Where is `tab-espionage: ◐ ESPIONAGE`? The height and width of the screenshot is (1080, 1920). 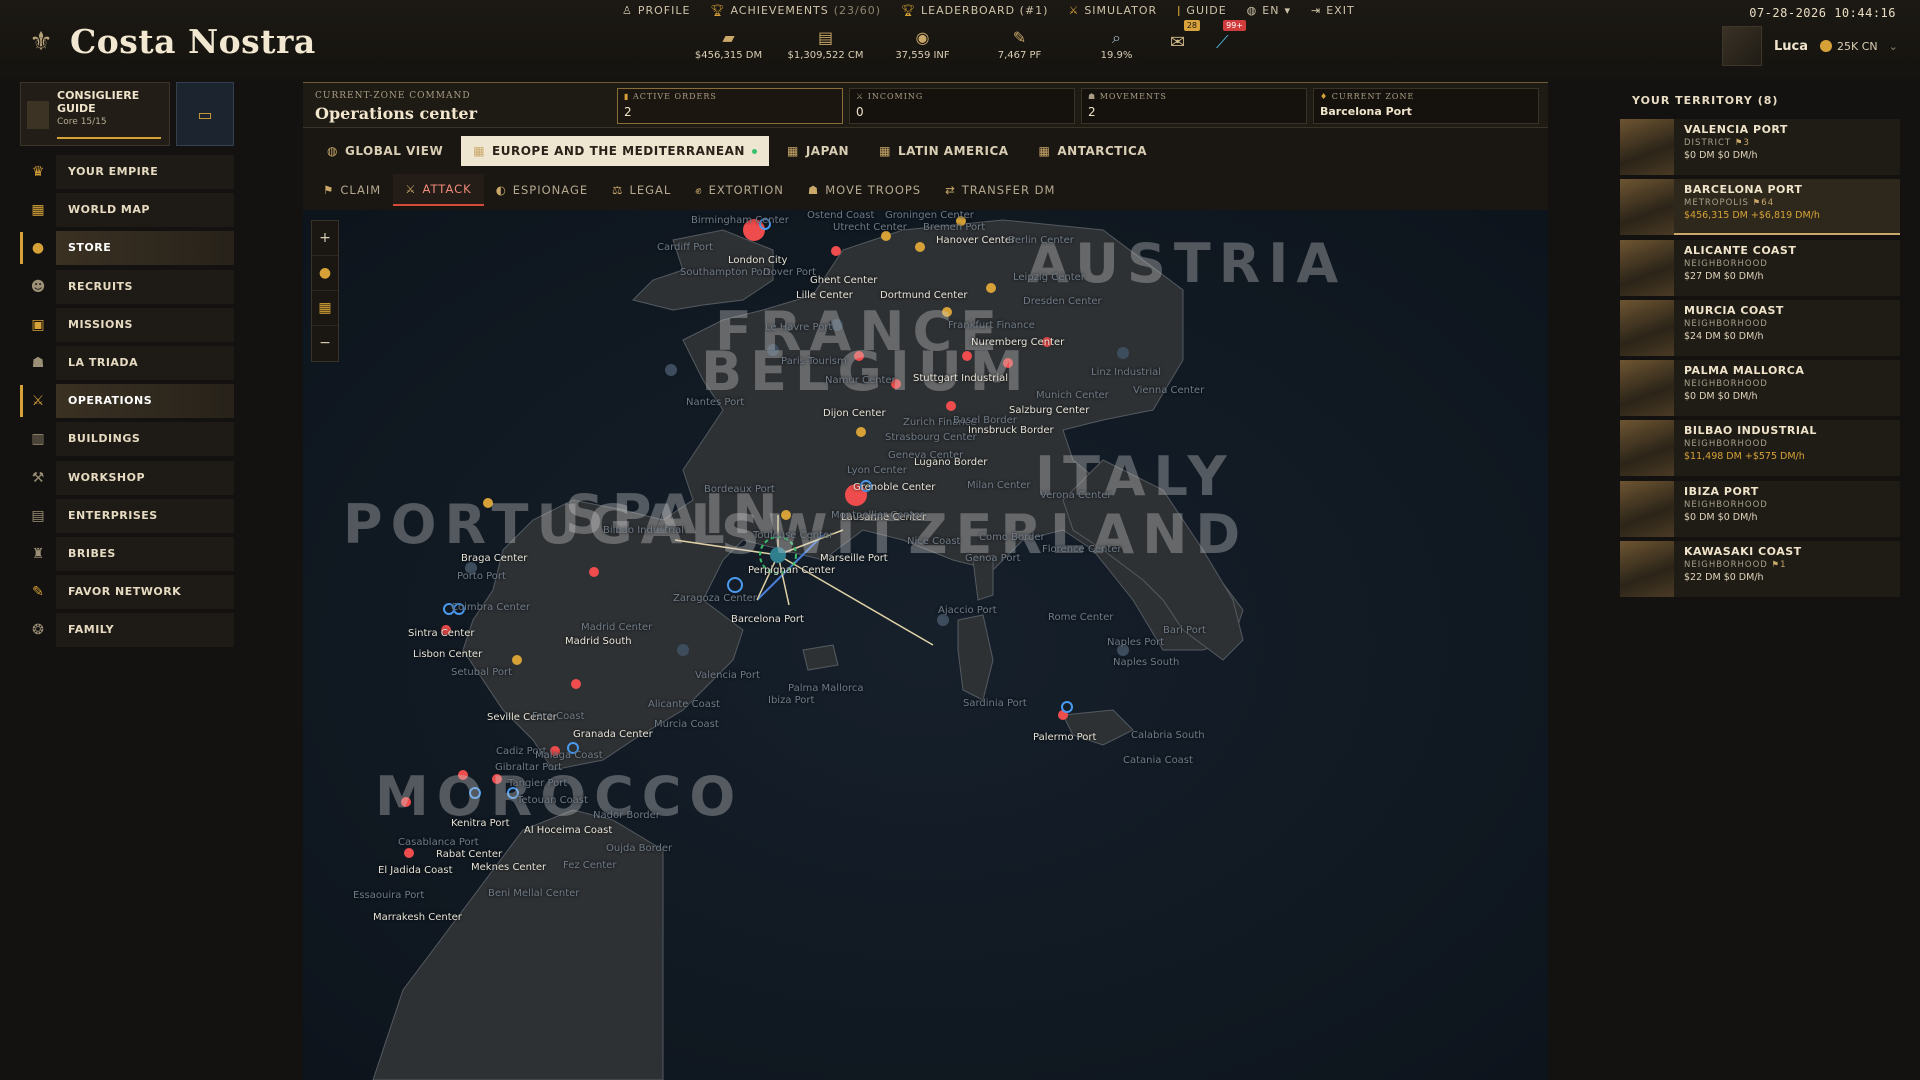
tab-espionage: ◐ ESPIONAGE is located at coordinates (542, 190).